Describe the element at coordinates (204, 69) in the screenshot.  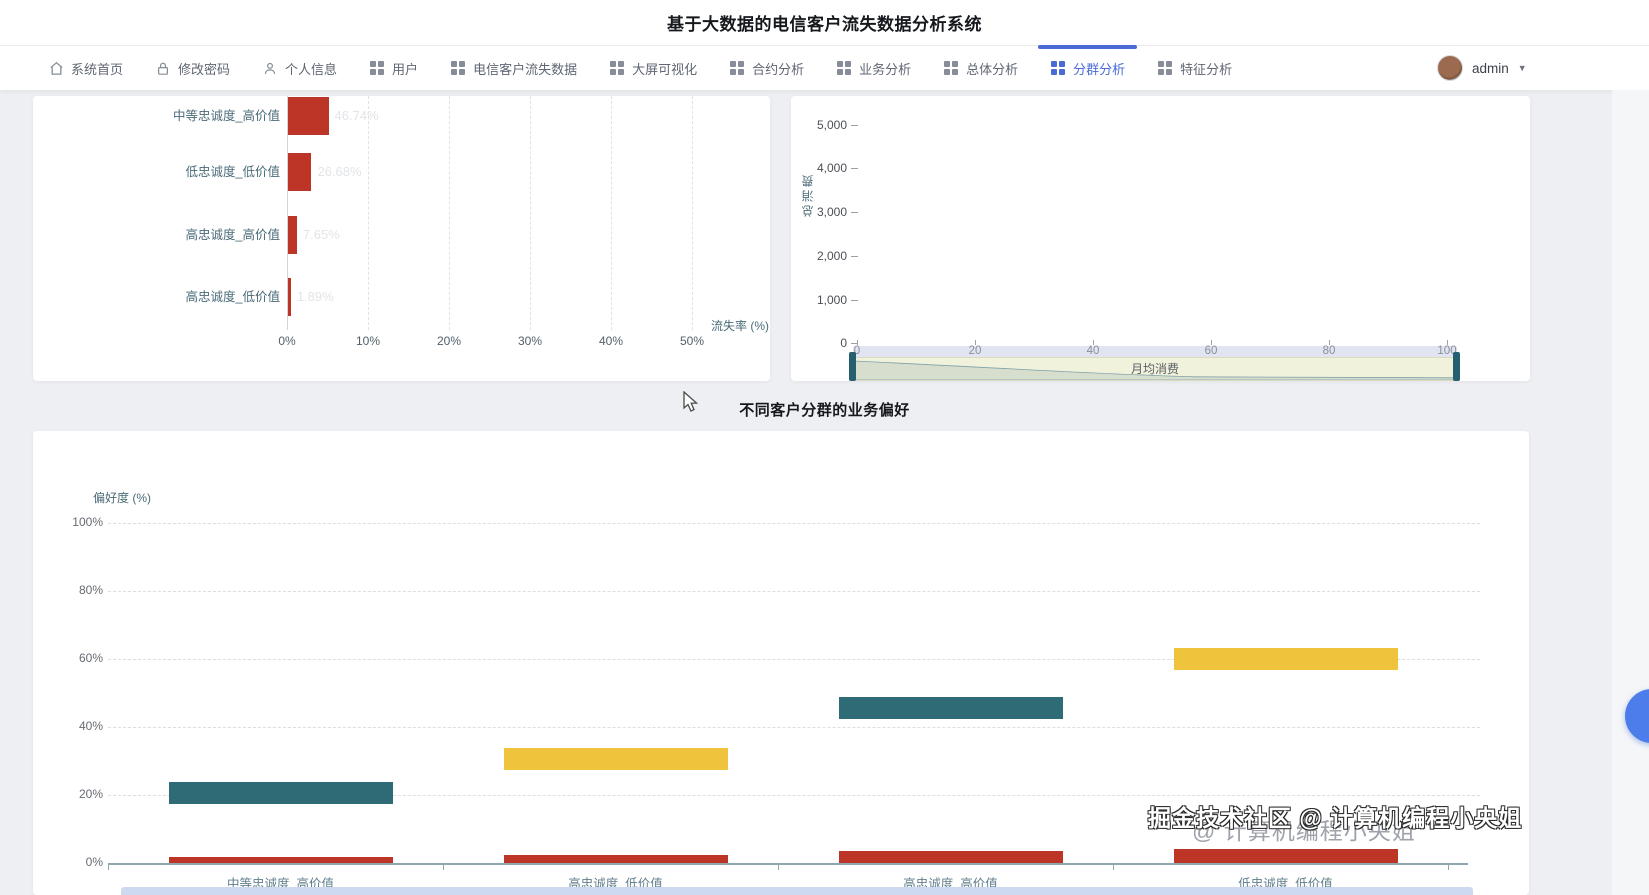
I see `nav-item-label: 修改密码` at that location.